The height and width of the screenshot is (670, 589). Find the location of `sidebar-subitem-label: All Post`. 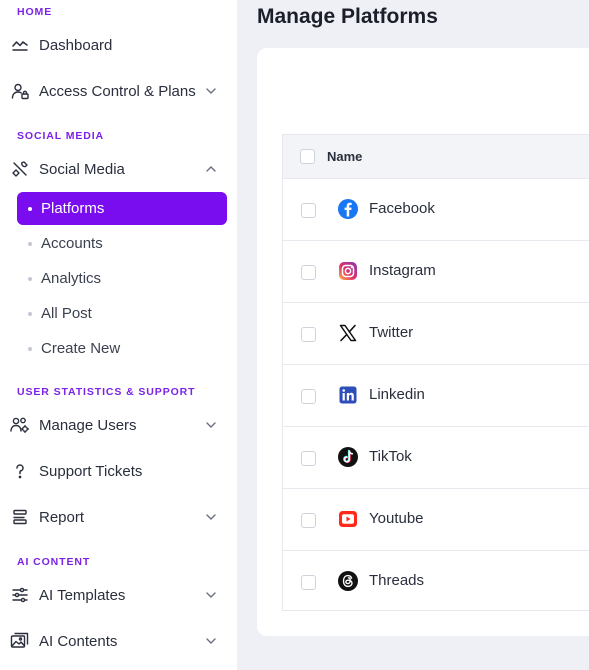

sidebar-subitem-label: All Post is located at coordinates (66, 313).